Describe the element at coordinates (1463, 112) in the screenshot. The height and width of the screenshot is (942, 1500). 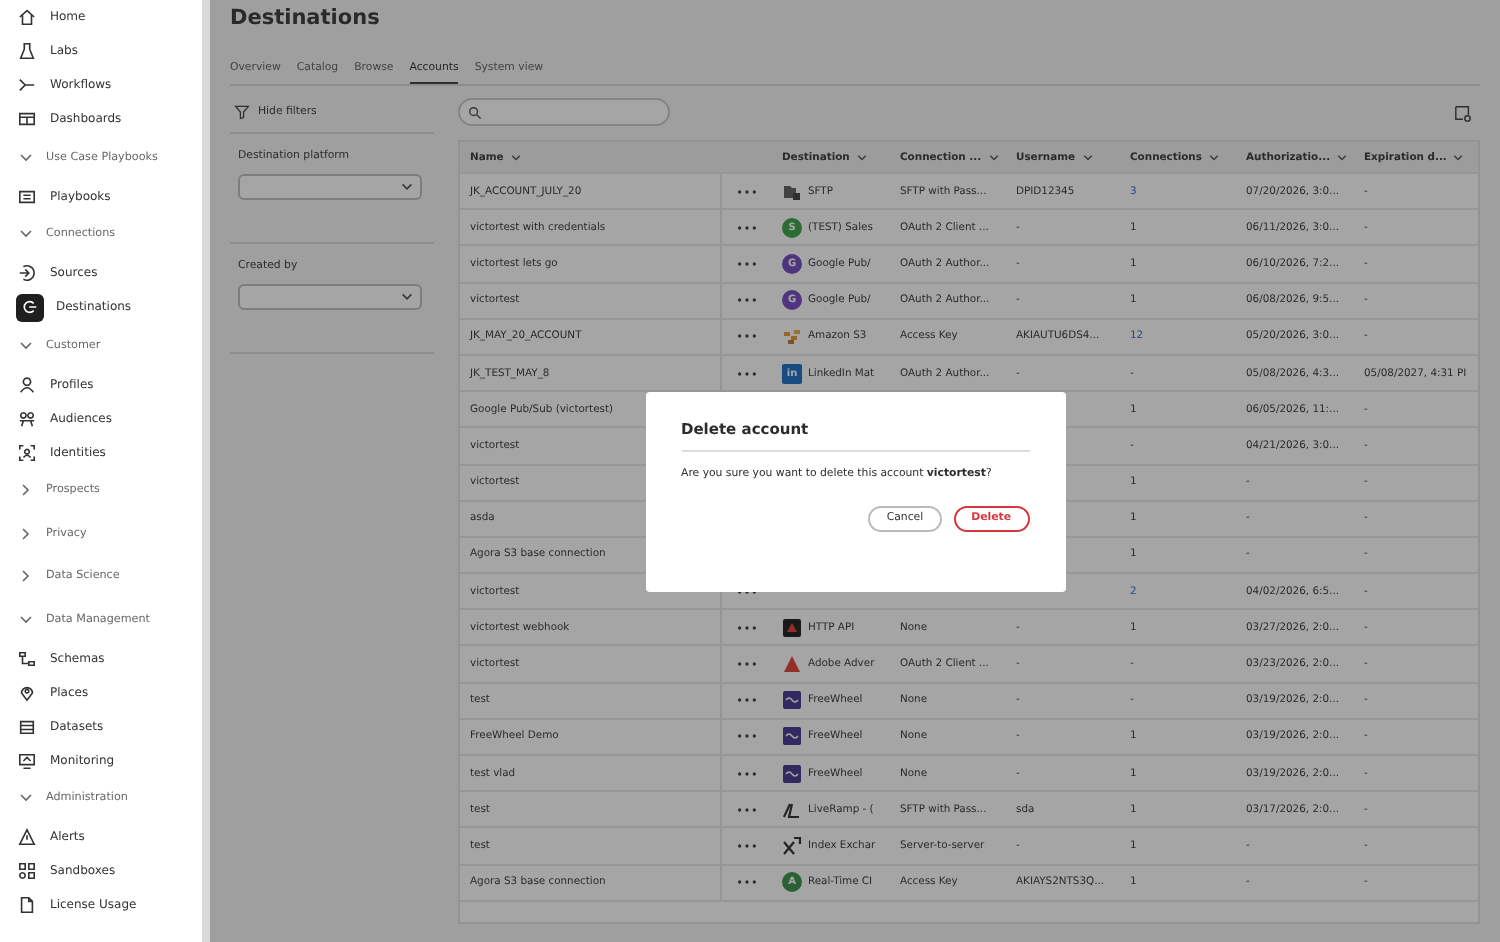
I see `column-settings-icon` at that location.